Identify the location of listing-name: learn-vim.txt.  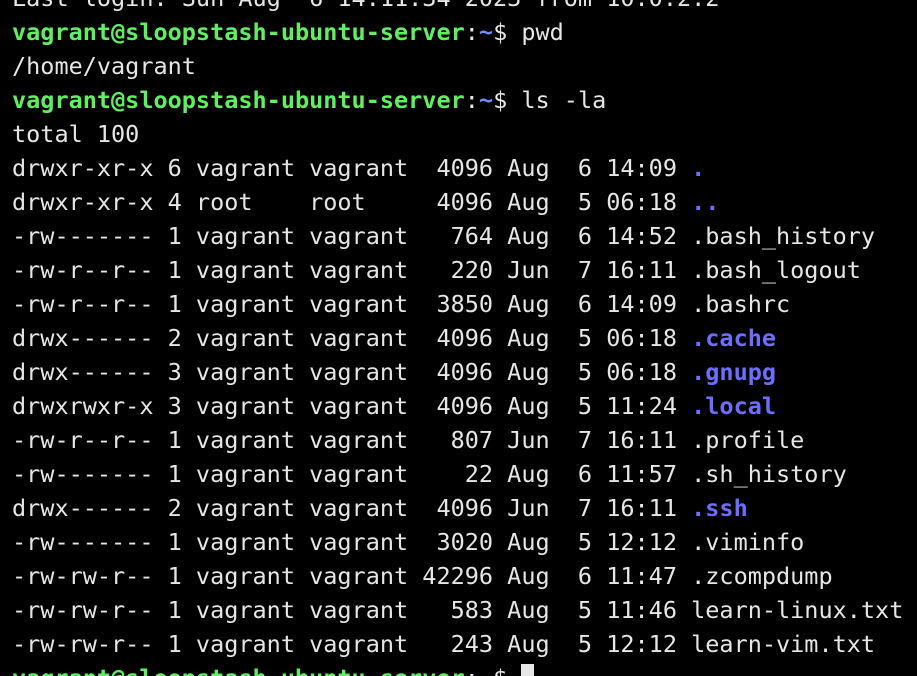
(783, 644).